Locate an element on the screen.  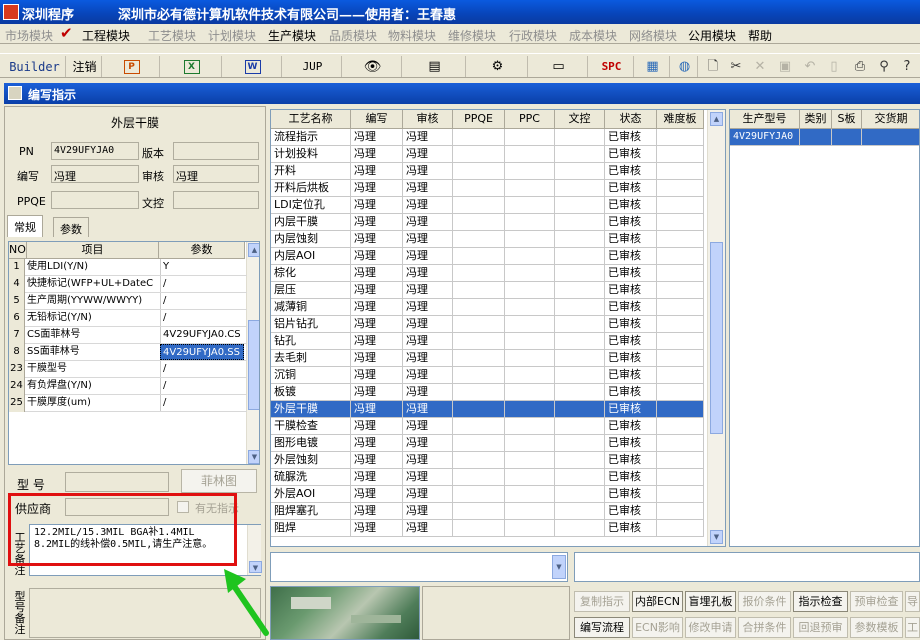
network-button: ⚙ is located at coordinates (498, 66).